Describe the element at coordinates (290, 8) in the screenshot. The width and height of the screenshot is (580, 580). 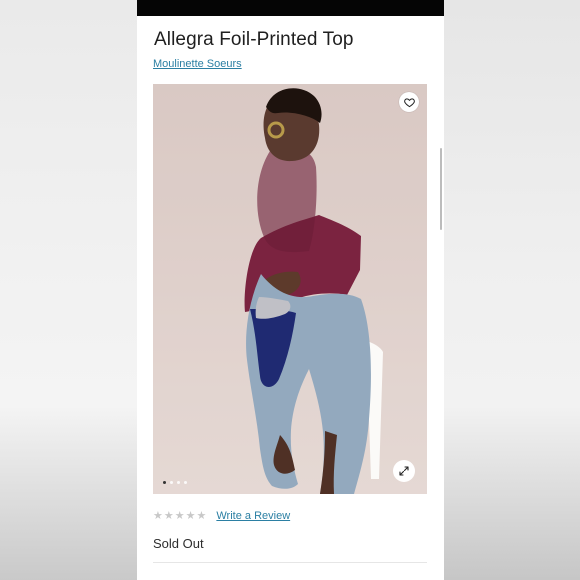
I see `status-bar` at that location.